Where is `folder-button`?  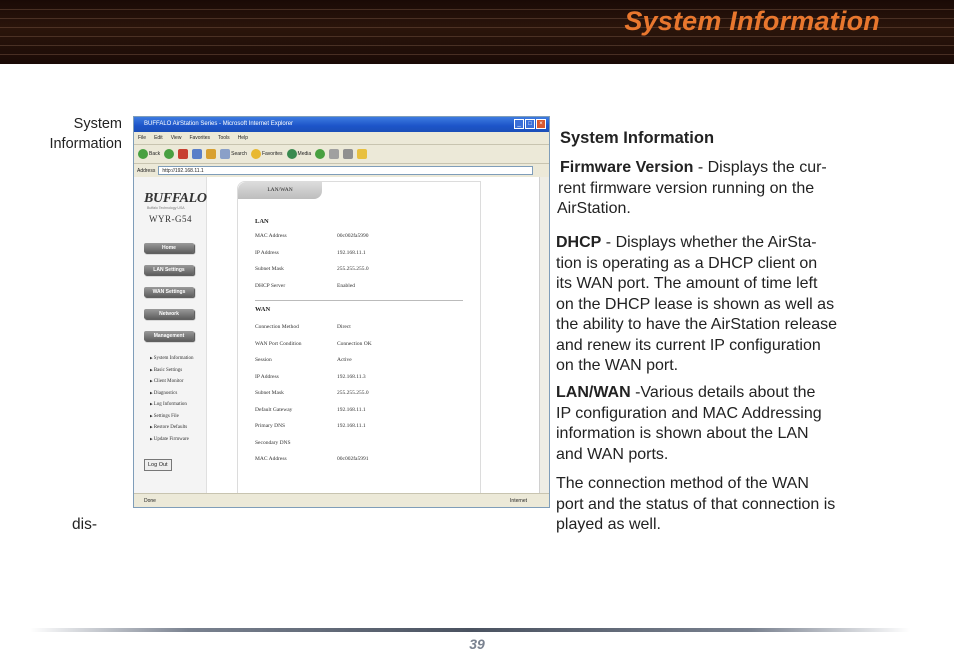 folder-button is located at coordinates (362, 154).